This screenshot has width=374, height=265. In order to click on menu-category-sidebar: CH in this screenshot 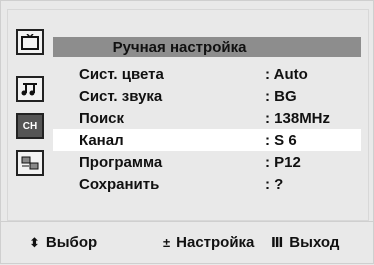, I will do `click(30, 109)`.